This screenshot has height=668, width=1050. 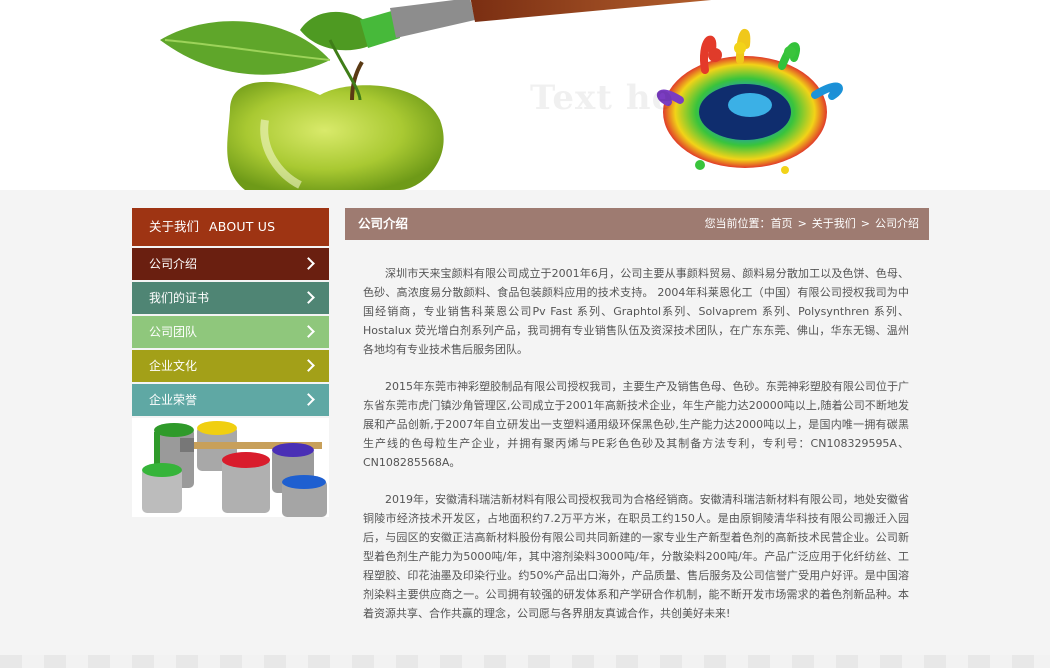 I want to click on breadcrumb-about-link: 关于我们, so click(x=834, y=223).